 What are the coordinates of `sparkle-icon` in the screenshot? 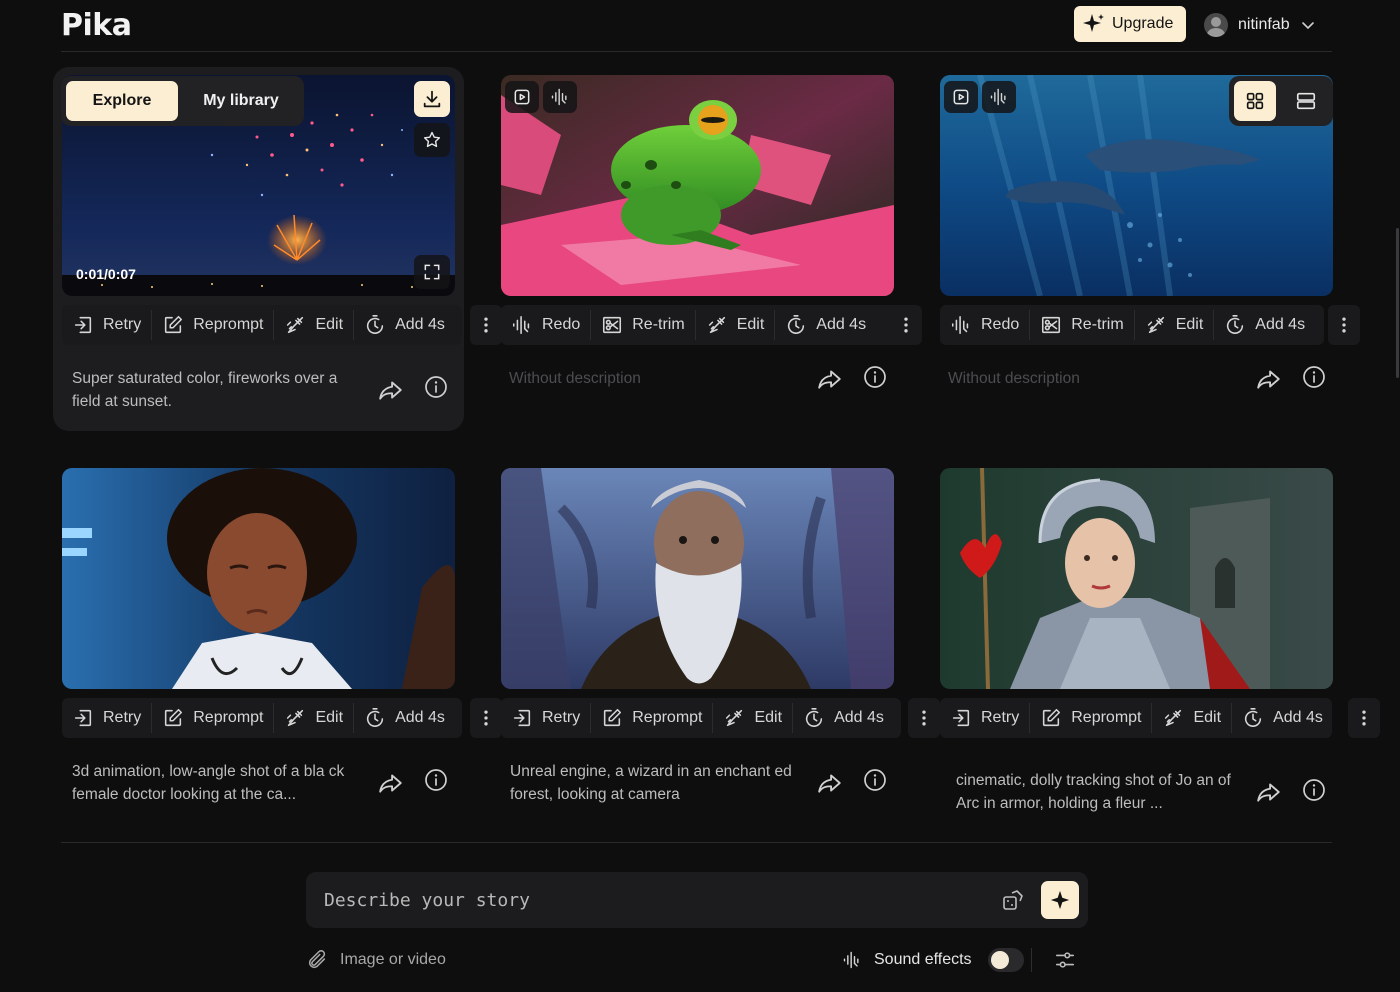 It's located at (1060, 900).